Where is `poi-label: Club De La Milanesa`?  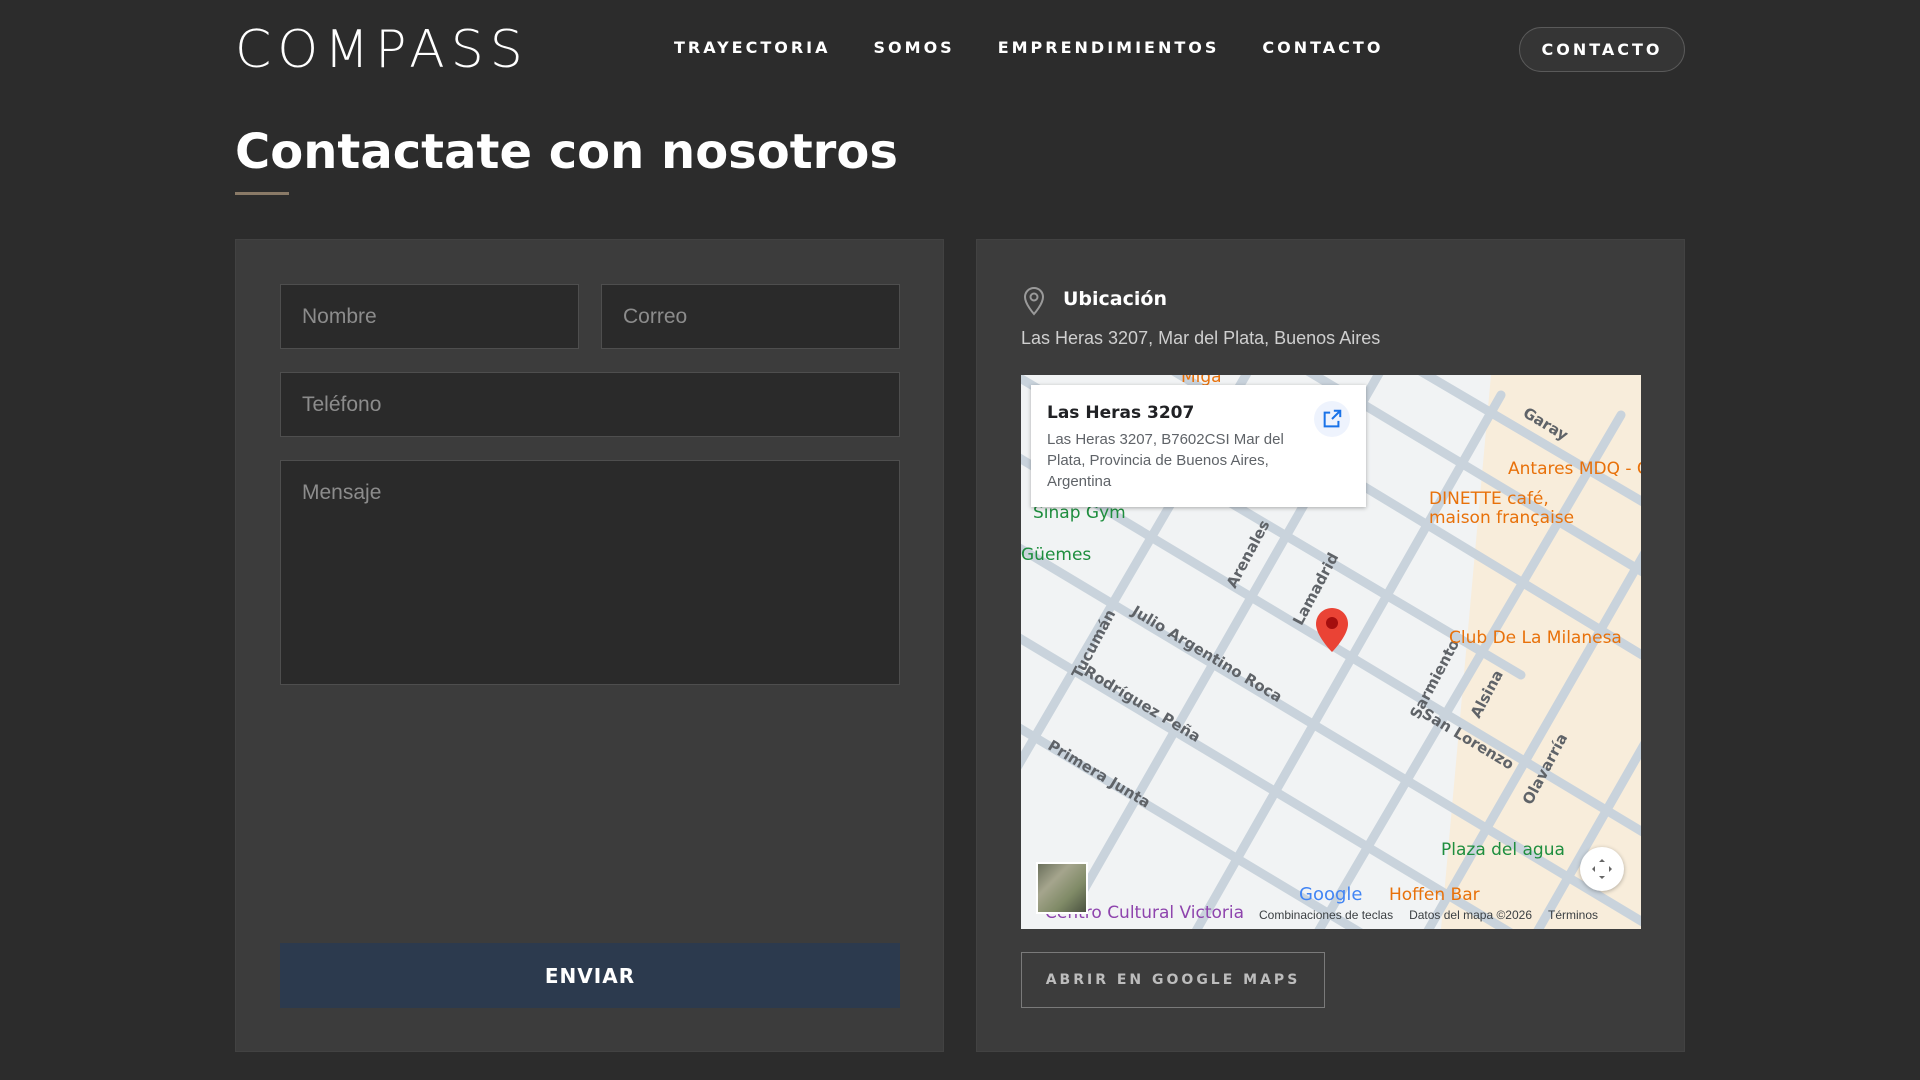 poi-label: Club De La Milanesa is located at coordinates (1535, 638).